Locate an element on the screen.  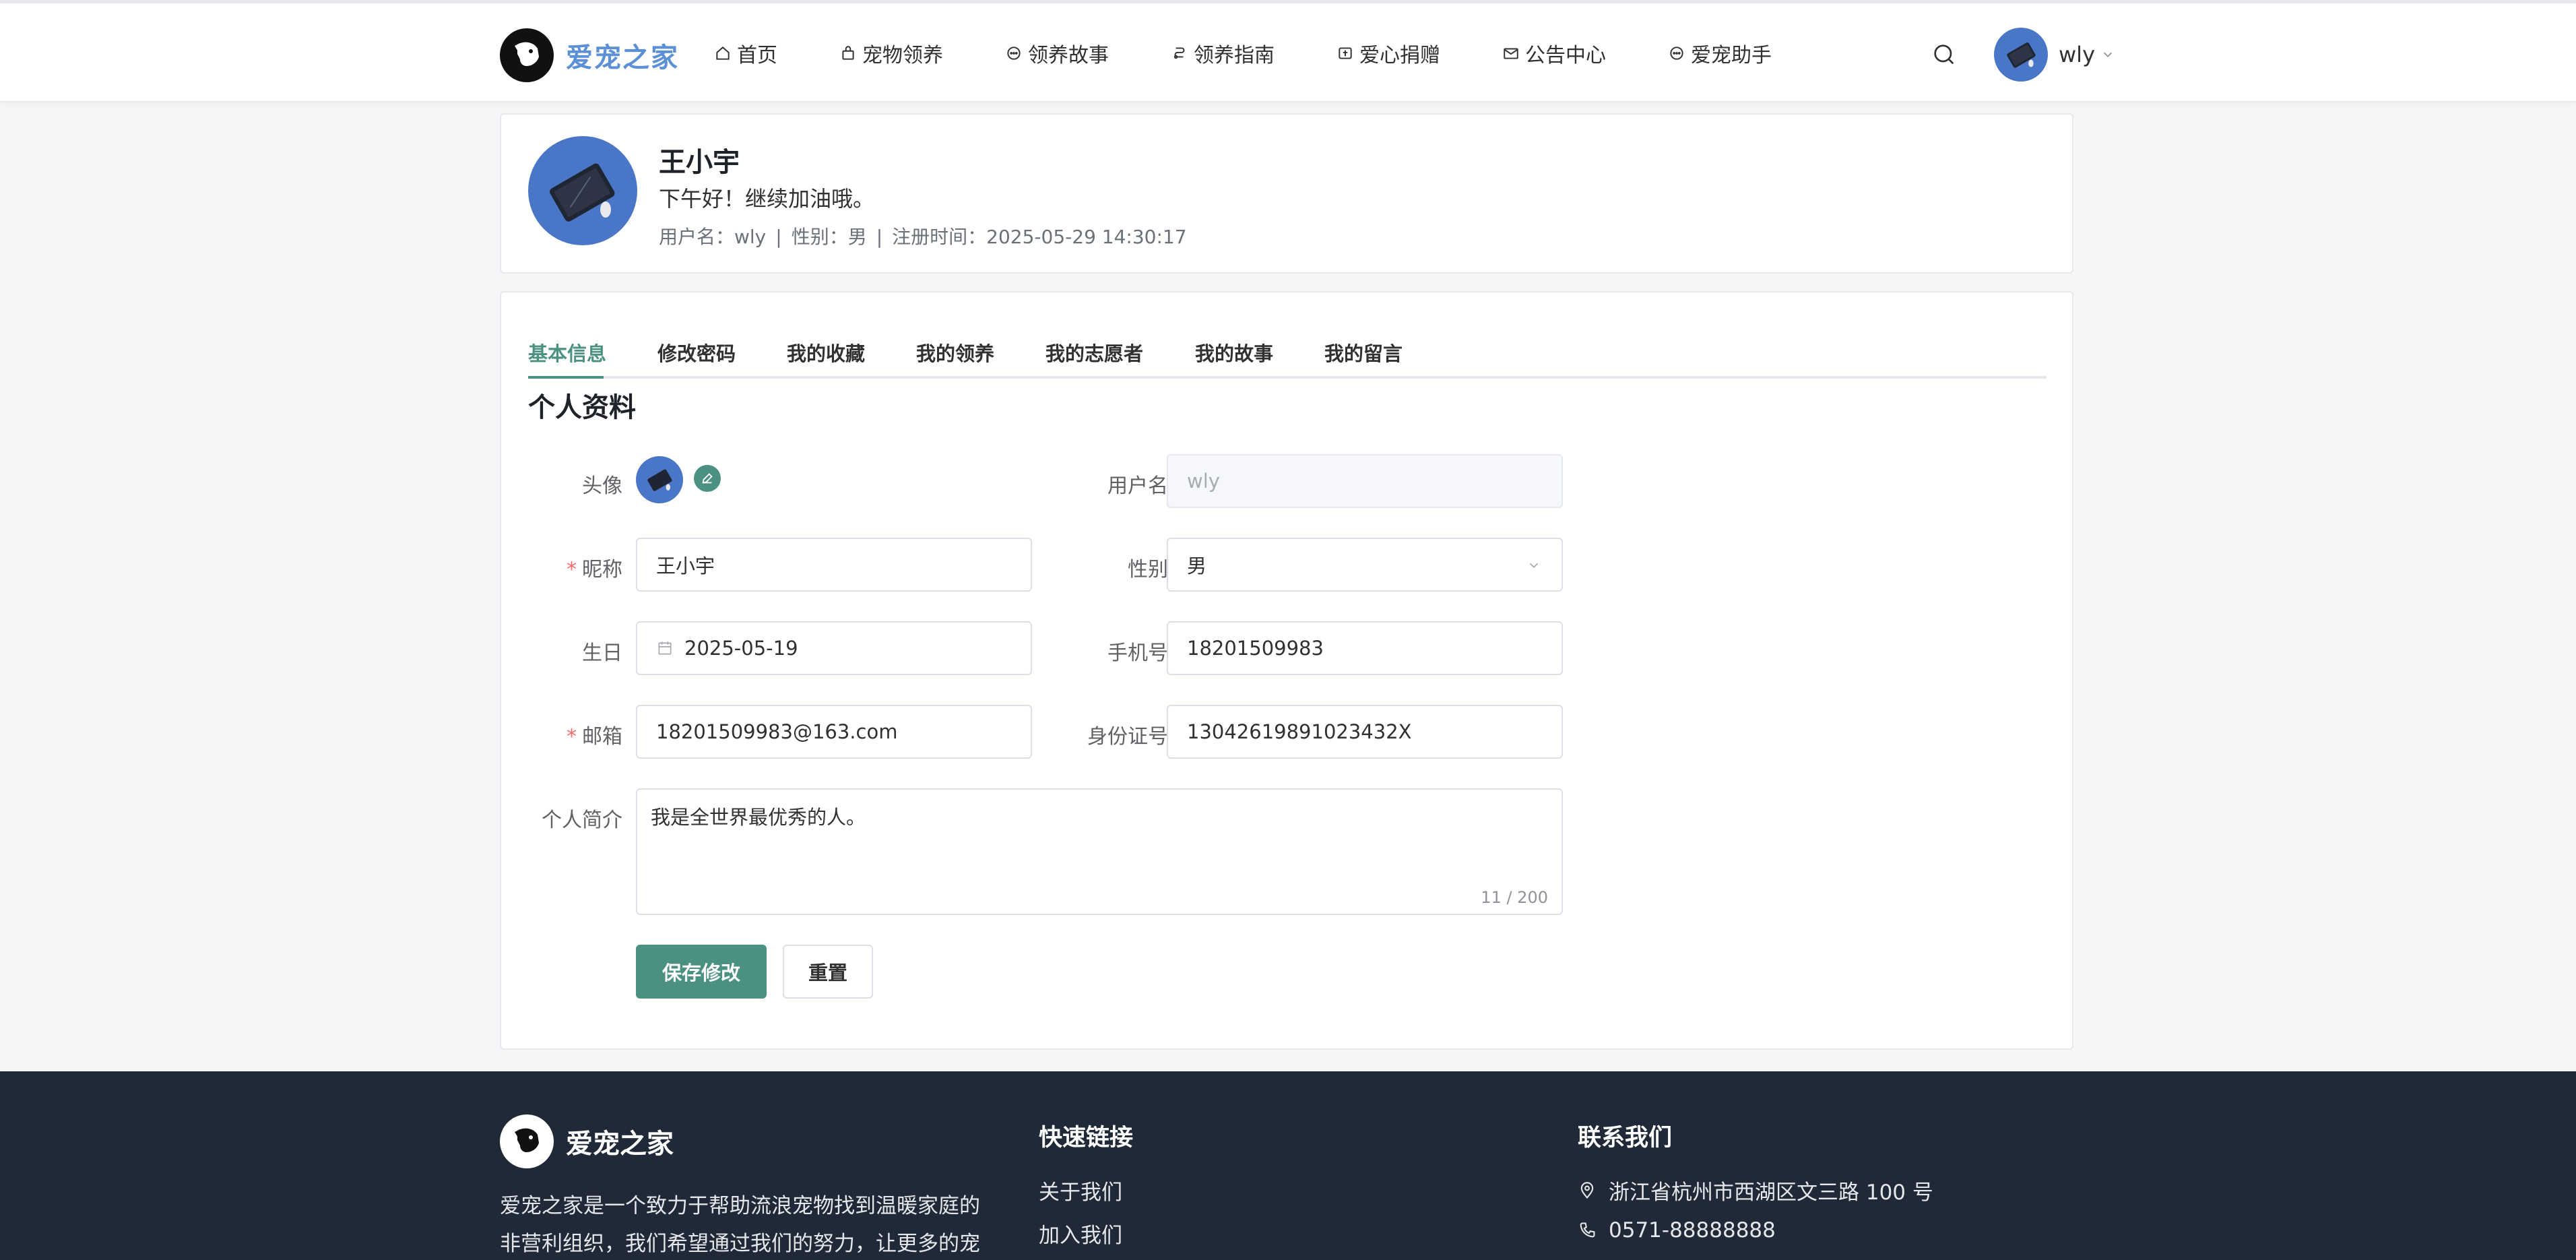
bio-label: 个人简介 is located at coordinates (582, 821).